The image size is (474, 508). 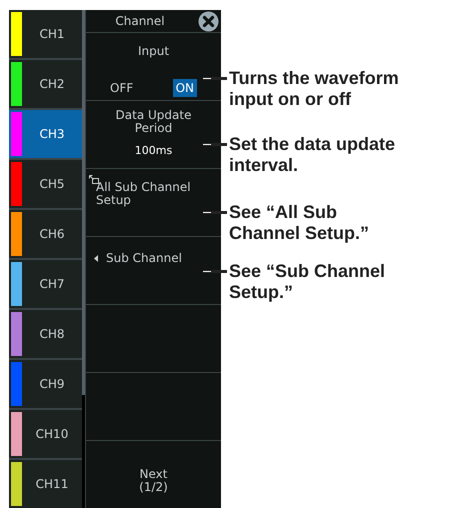 I want to click on callout-text: See “All Sub Channel Setup.”, so click(x=299, y=223).